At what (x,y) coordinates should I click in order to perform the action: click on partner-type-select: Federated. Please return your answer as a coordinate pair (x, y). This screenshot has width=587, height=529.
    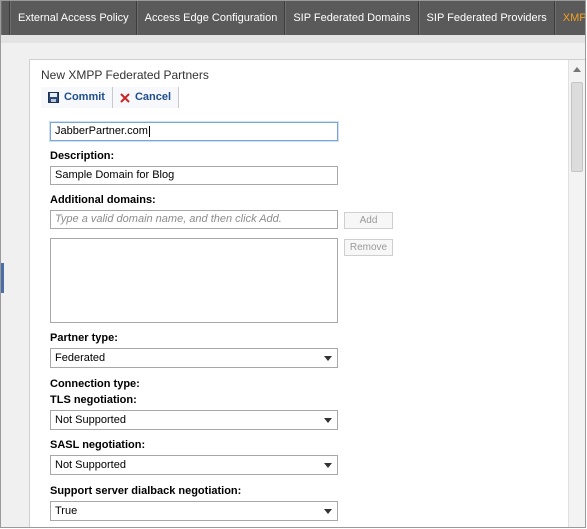
    Looking at the image, I should click on (194, 358).